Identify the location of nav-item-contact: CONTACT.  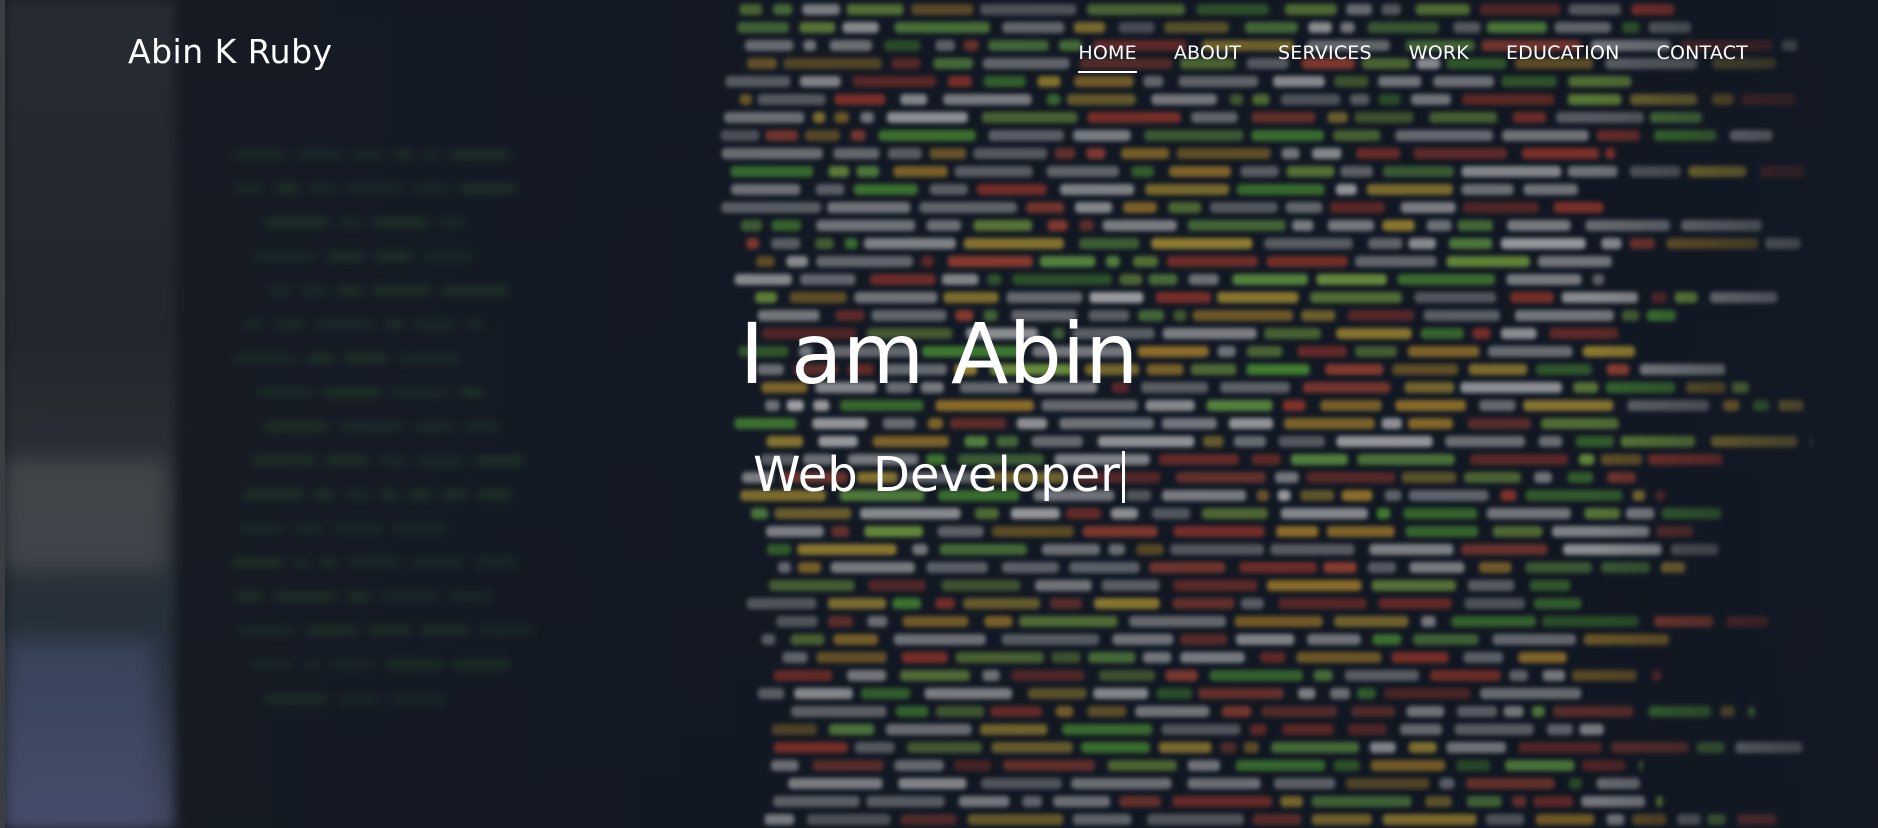
(1702, 53).